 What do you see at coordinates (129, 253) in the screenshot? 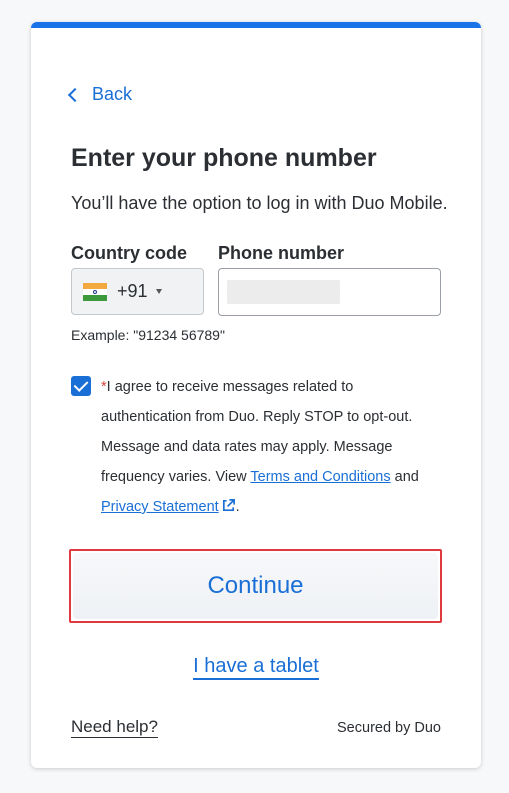
I see `country-code-label: Country code` at bounding box center [129, 253].